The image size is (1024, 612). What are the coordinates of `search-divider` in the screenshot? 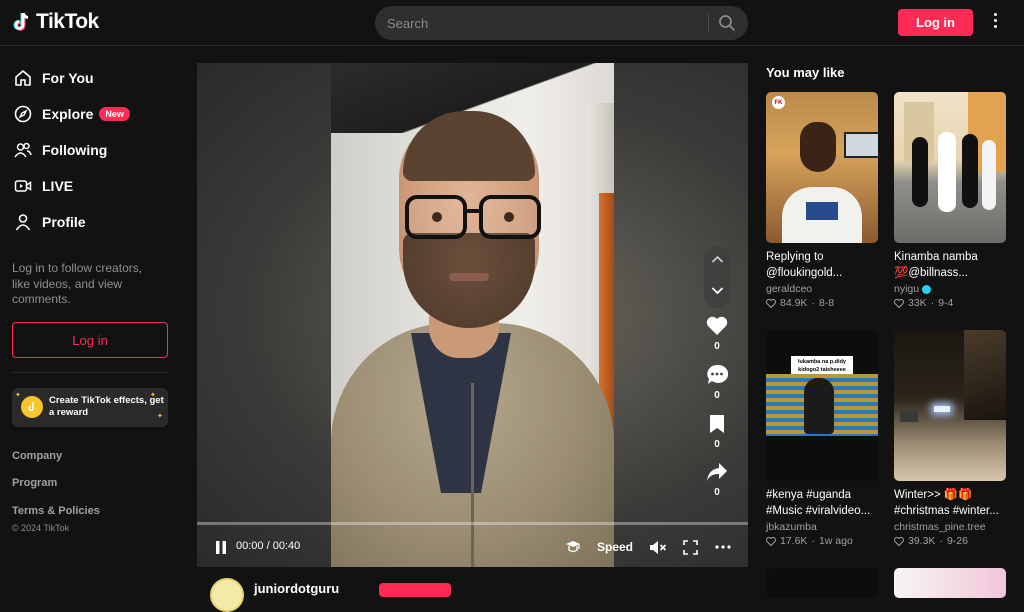 It's located at (708, 23).